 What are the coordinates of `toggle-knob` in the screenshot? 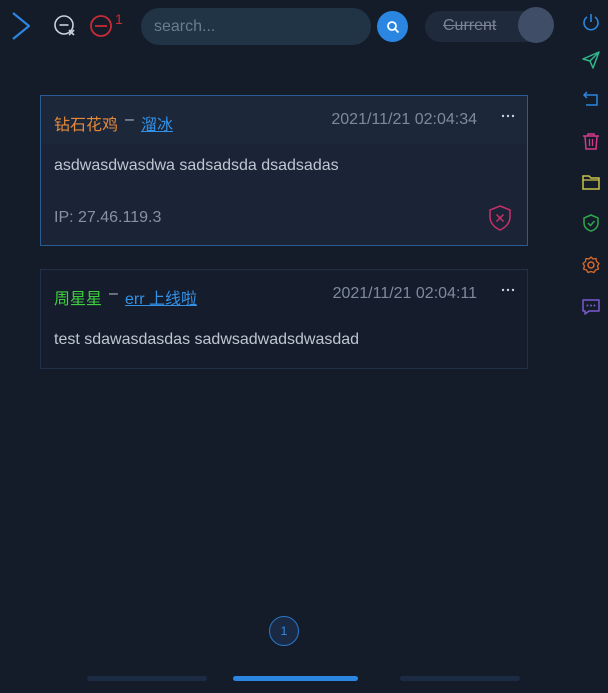 It's located at (536, 25).